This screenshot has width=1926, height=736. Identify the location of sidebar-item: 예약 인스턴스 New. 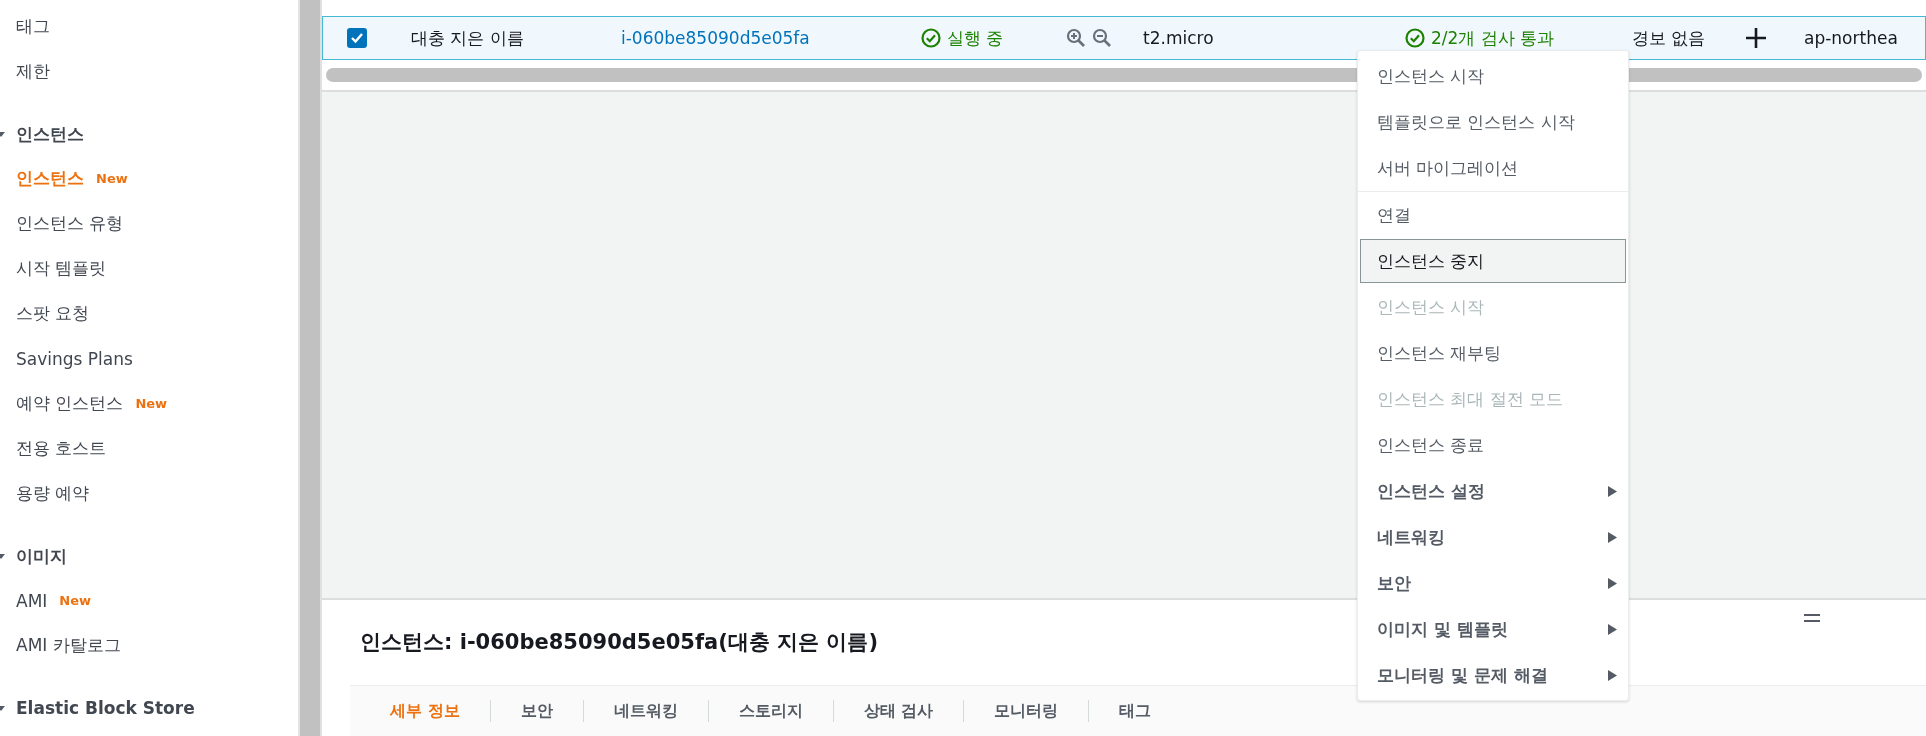
(149, 403).